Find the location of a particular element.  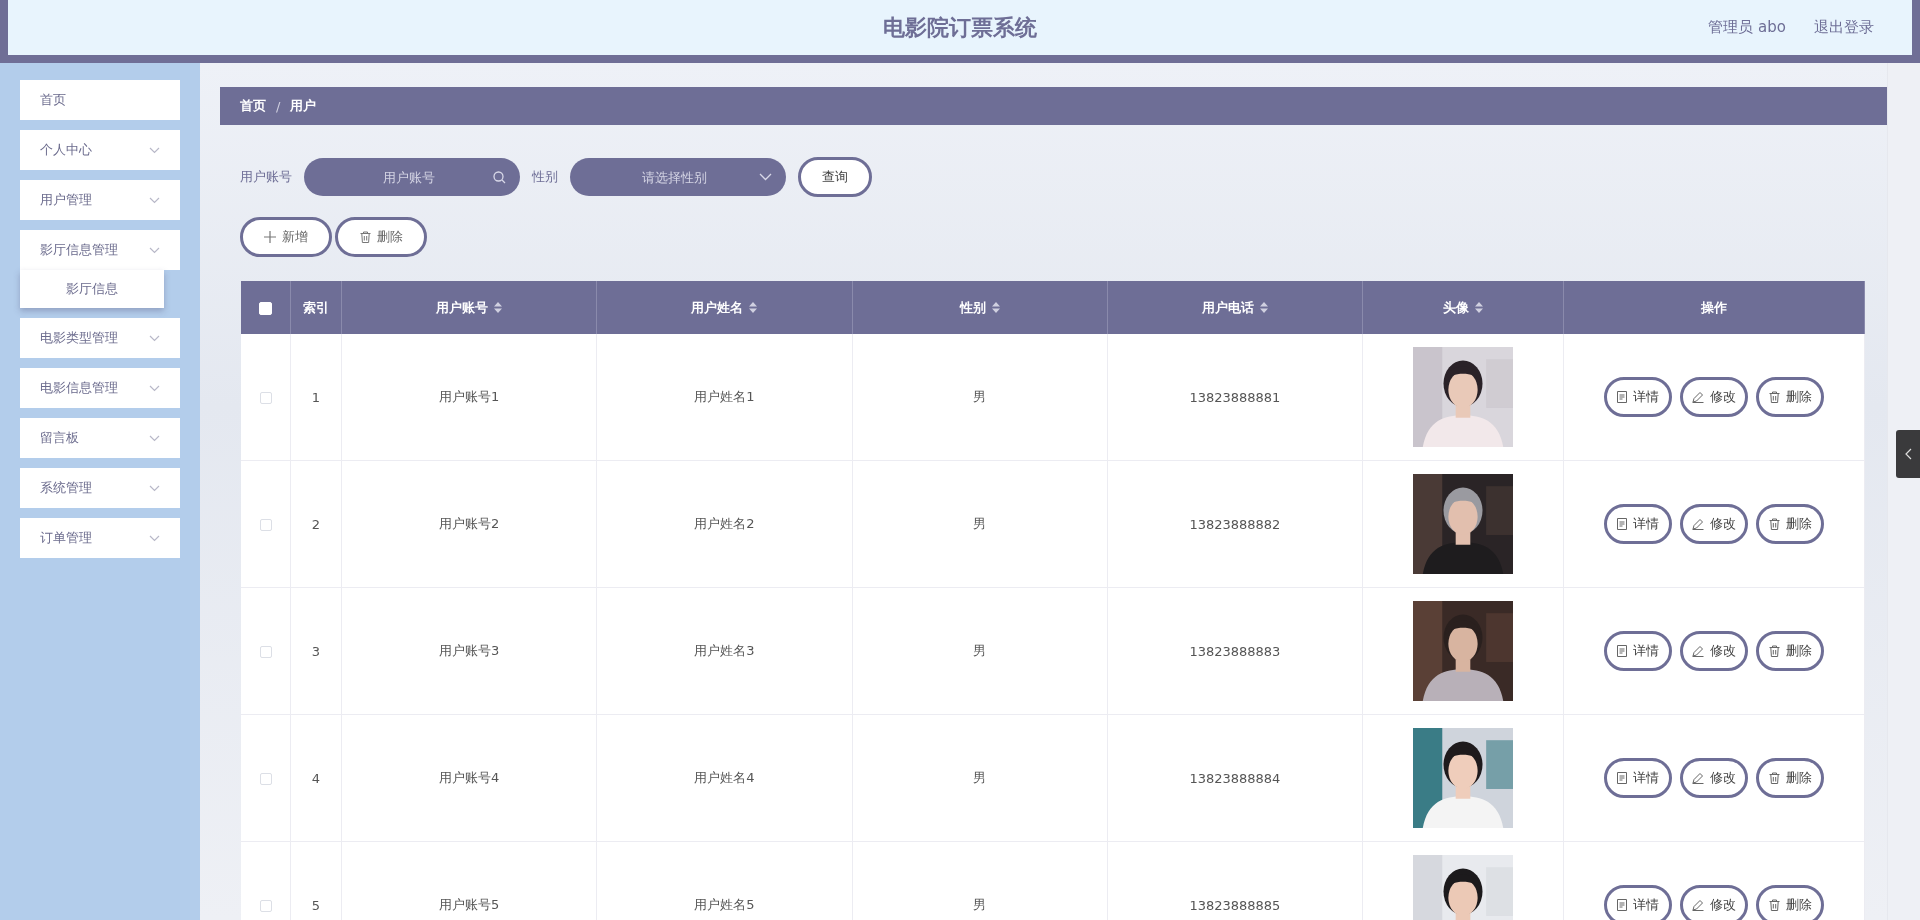

sidebar-menu-item: 用户管理 is located at coordinates (100, 200).